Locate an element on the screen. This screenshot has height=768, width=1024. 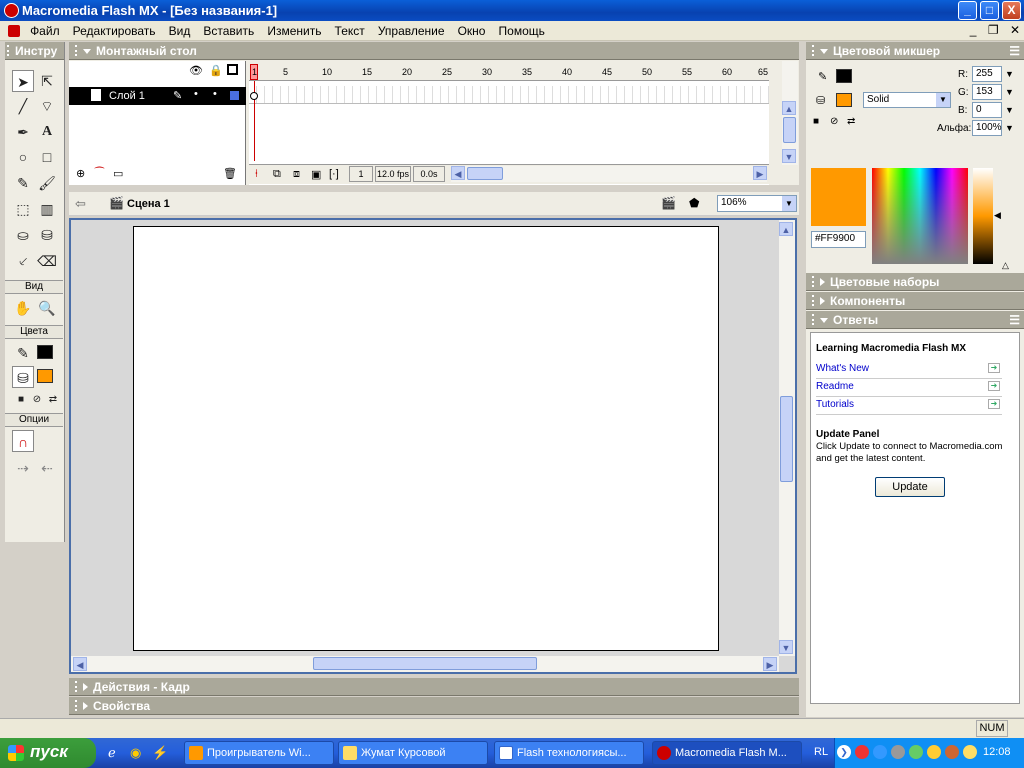
edit-symbols-icon: ⬟ is located at coordinates (694, 203).